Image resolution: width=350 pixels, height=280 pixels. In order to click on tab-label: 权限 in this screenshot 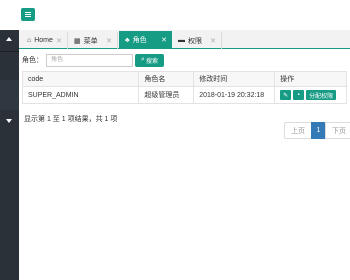, I will do `click(195, 41)`.